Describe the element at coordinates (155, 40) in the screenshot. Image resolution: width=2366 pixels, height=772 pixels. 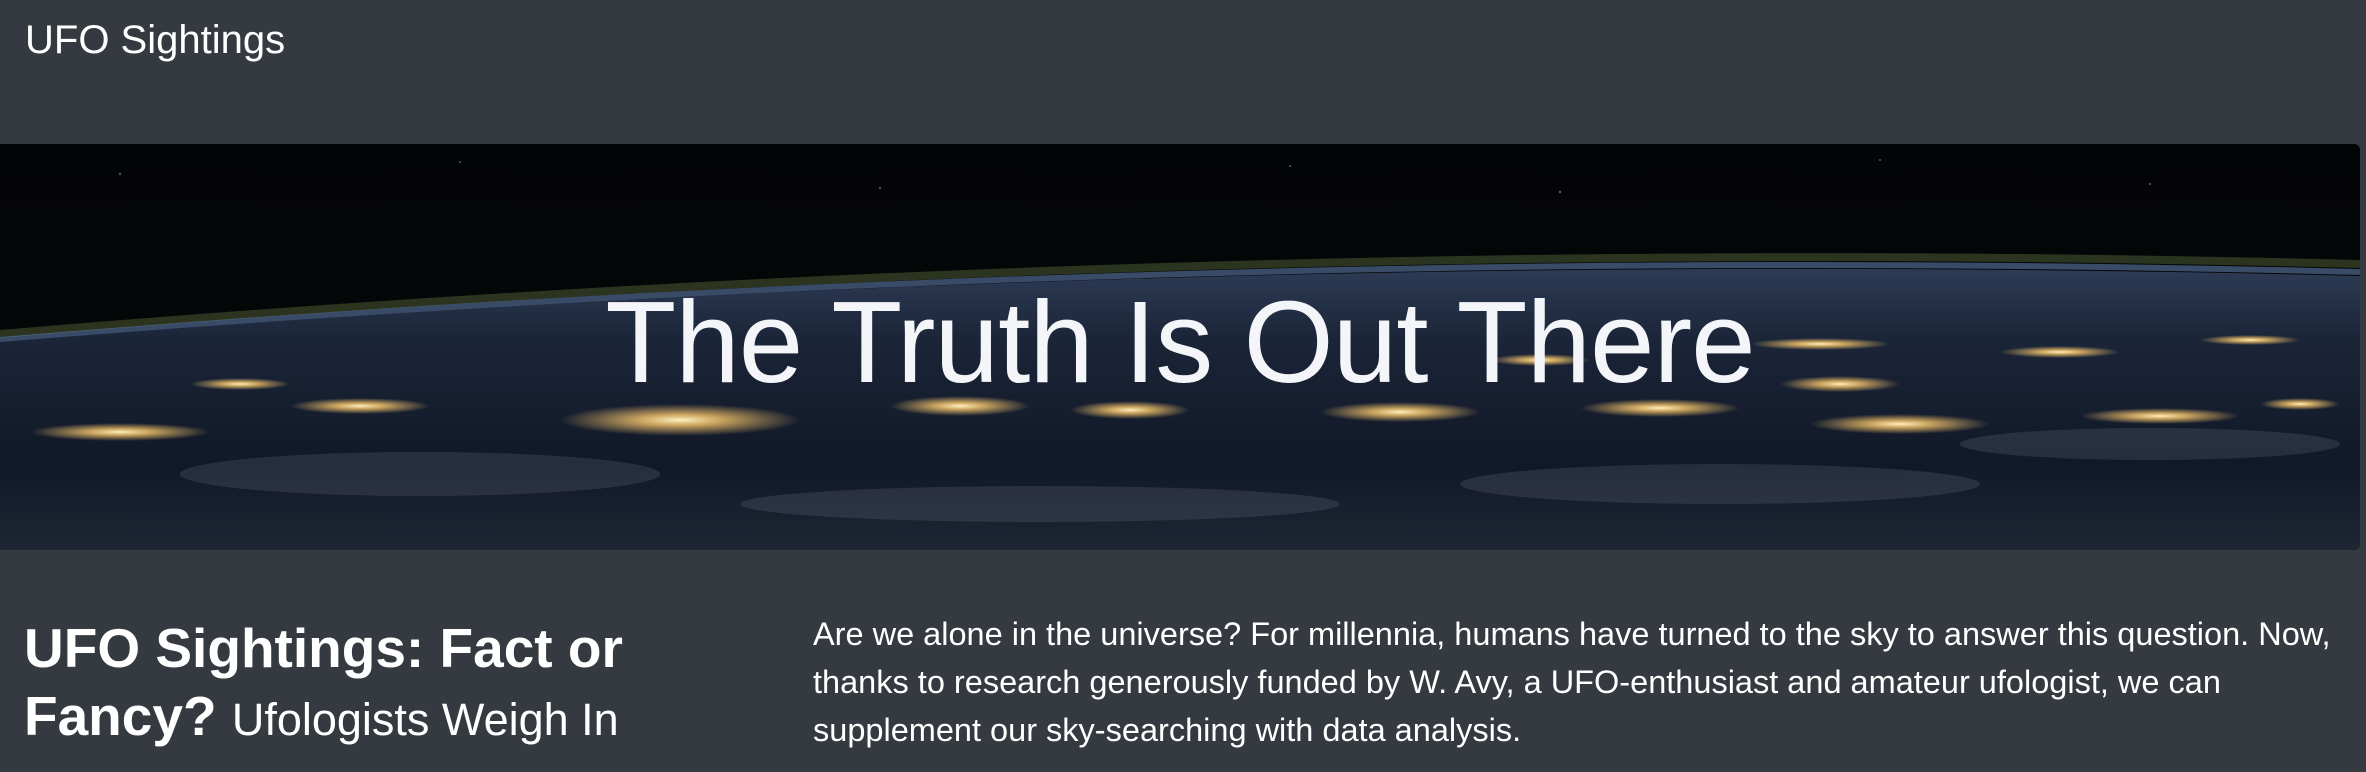
I see `navbar-brand: UFO Sightings` at that location.